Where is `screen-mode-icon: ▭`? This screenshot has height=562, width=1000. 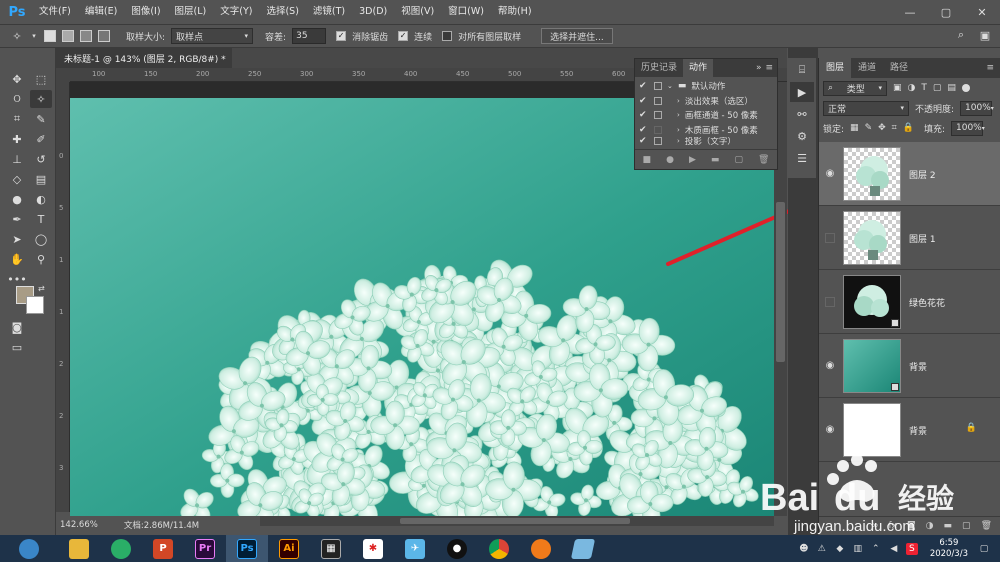 screen-mode-icon: ▭ is located at coordinates (17, 347).